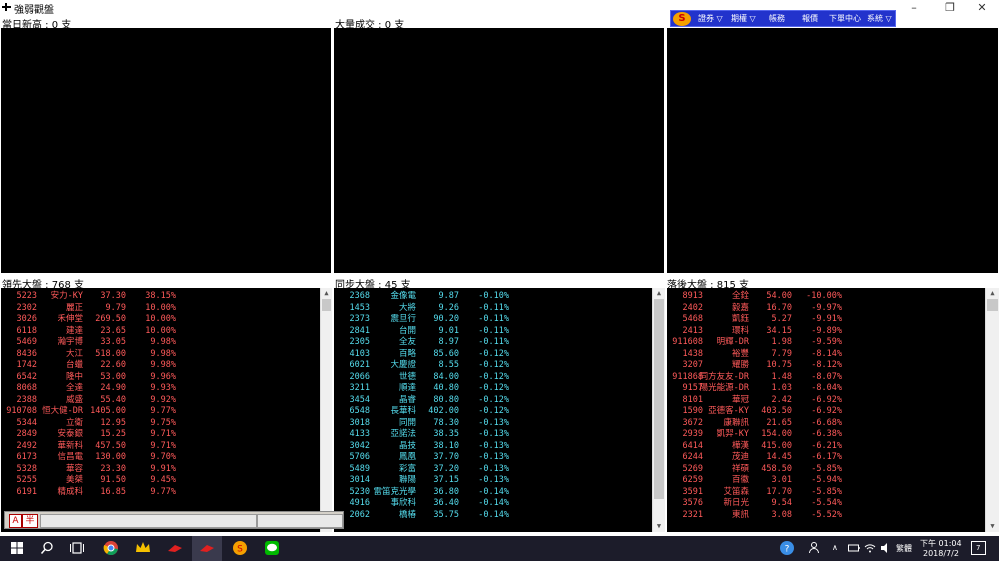 This screenshot has height=561, width=999. What do you see at coordinates (30, 521) in the screenshot?
I see `ime-width-toggle: 半` at bounding box center [30, 521].